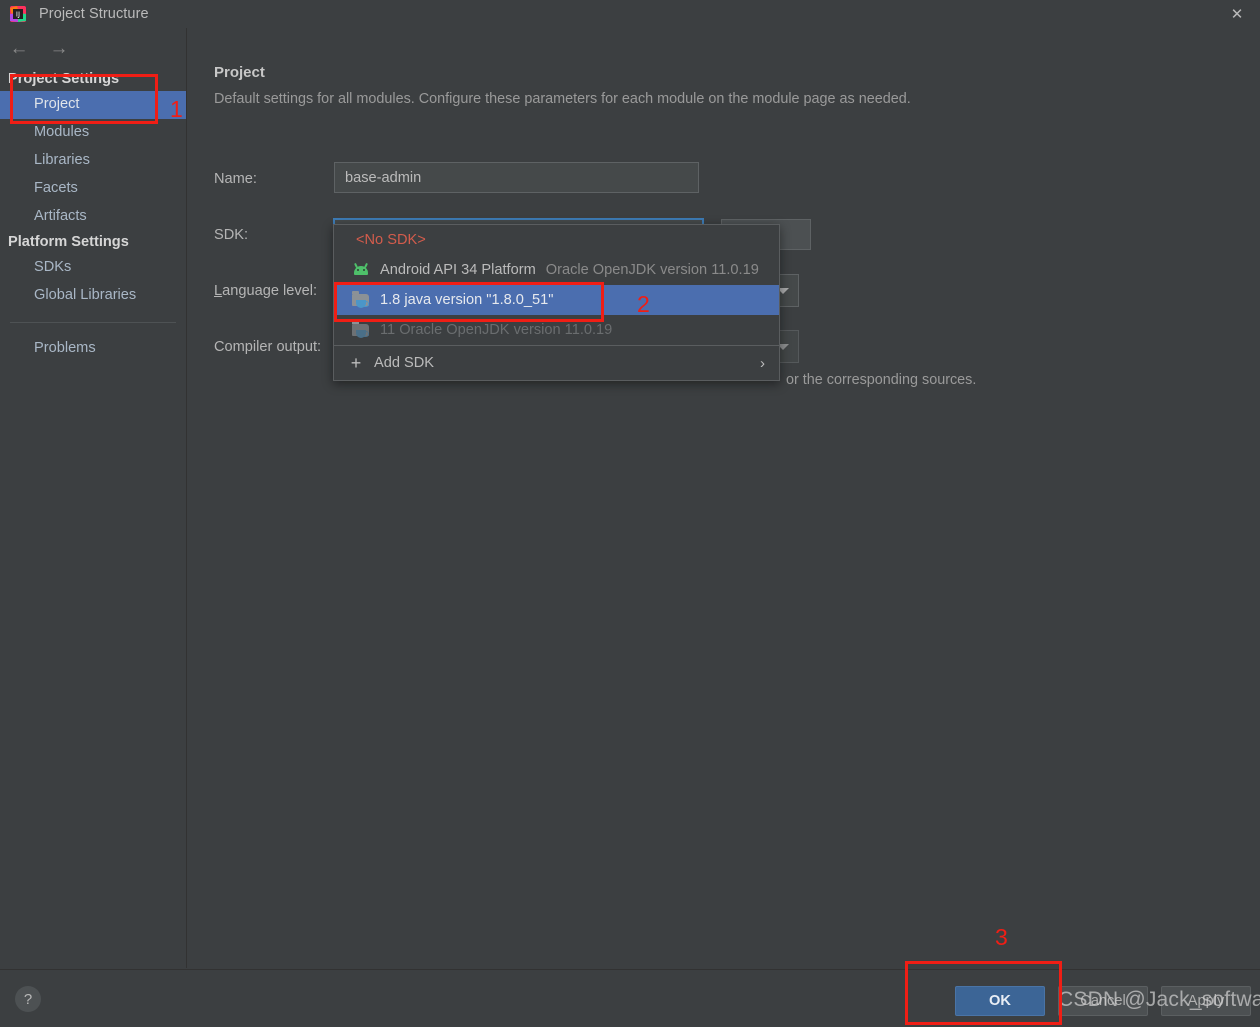  Describe the element at coordinates (235, 179) in the screenshot. I see `name-label: Name:` at that location.